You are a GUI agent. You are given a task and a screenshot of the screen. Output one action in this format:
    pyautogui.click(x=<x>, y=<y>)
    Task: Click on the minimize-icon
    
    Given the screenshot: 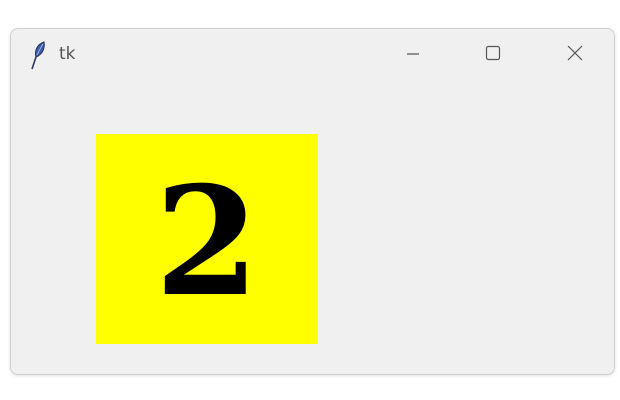 What is the action you would take?
    pyautogui.click(x=413, y=55)
    